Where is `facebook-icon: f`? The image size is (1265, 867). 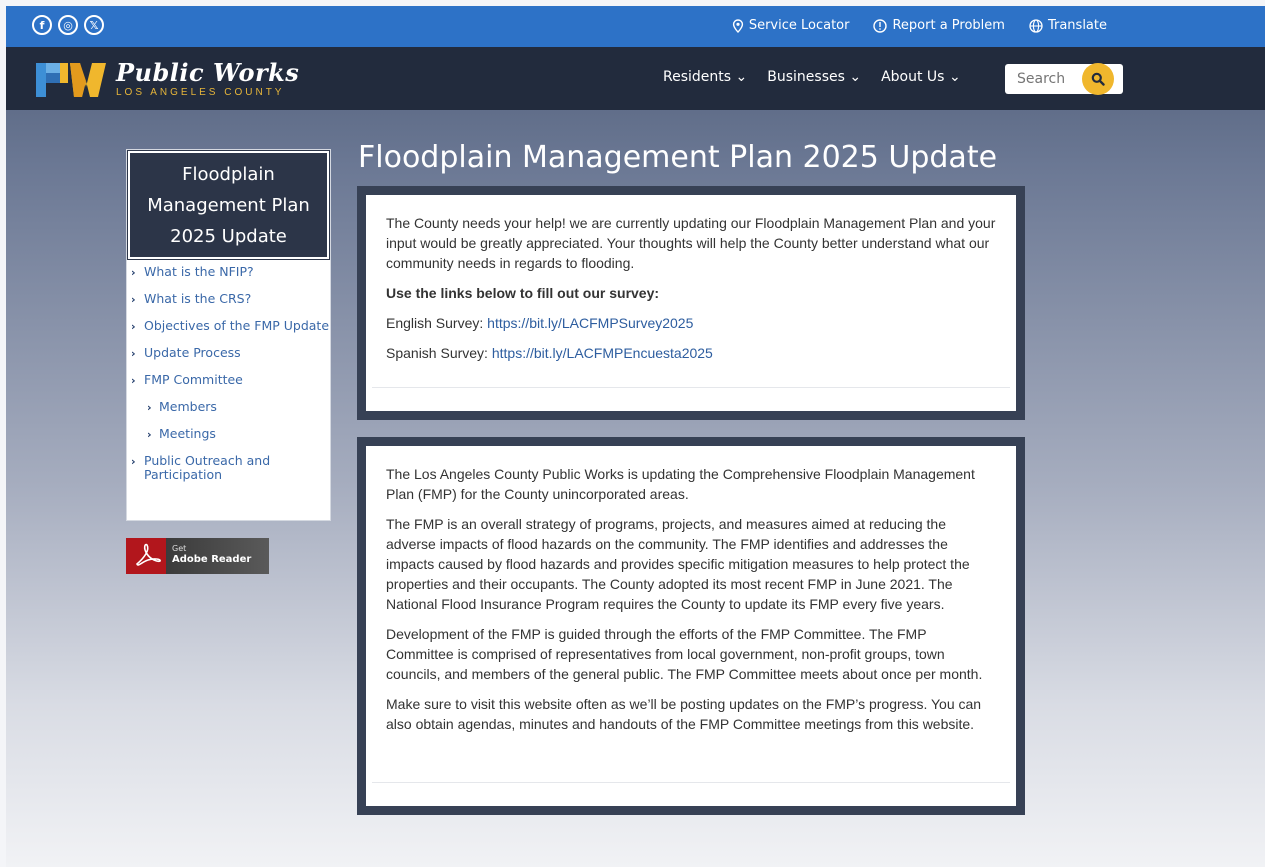 facebook-icon: f is located at coordinates (42, 25).